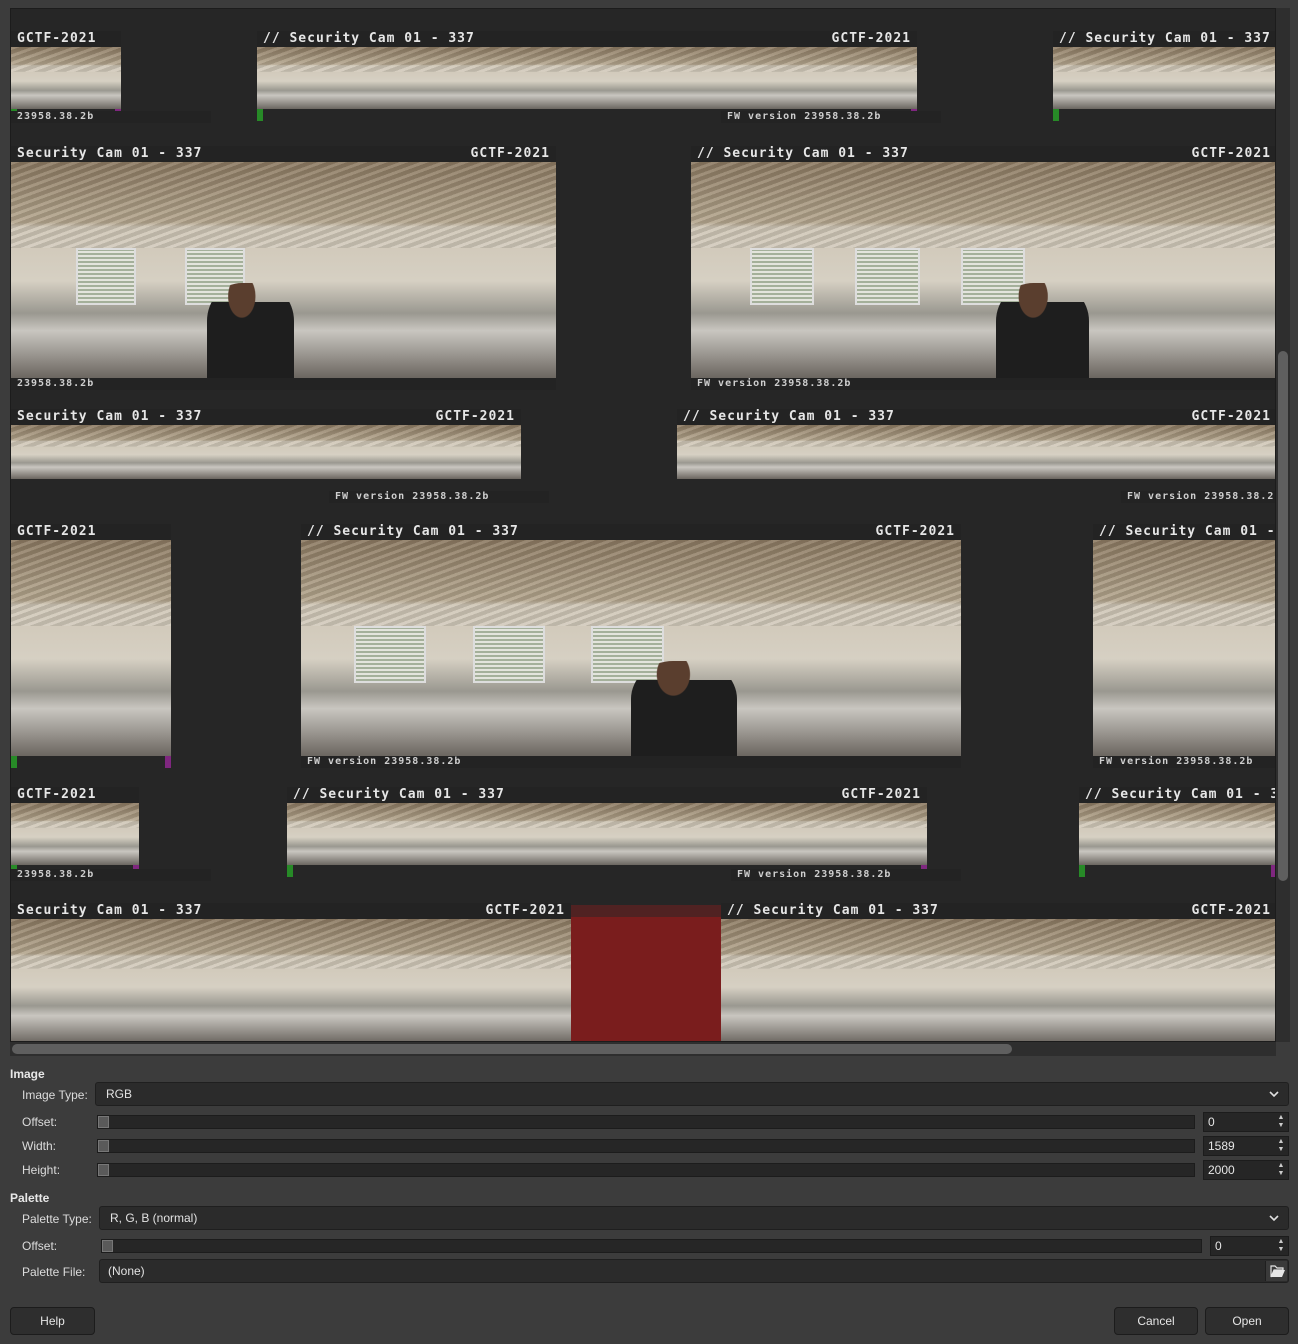 Image resolution: width=1298 pixels, height=1344 pixels. Describe the element at coordinates (1249, 1246) in the screenshot. I see `palette-offset-spinbox: 0 ▲ ▼` at that location.